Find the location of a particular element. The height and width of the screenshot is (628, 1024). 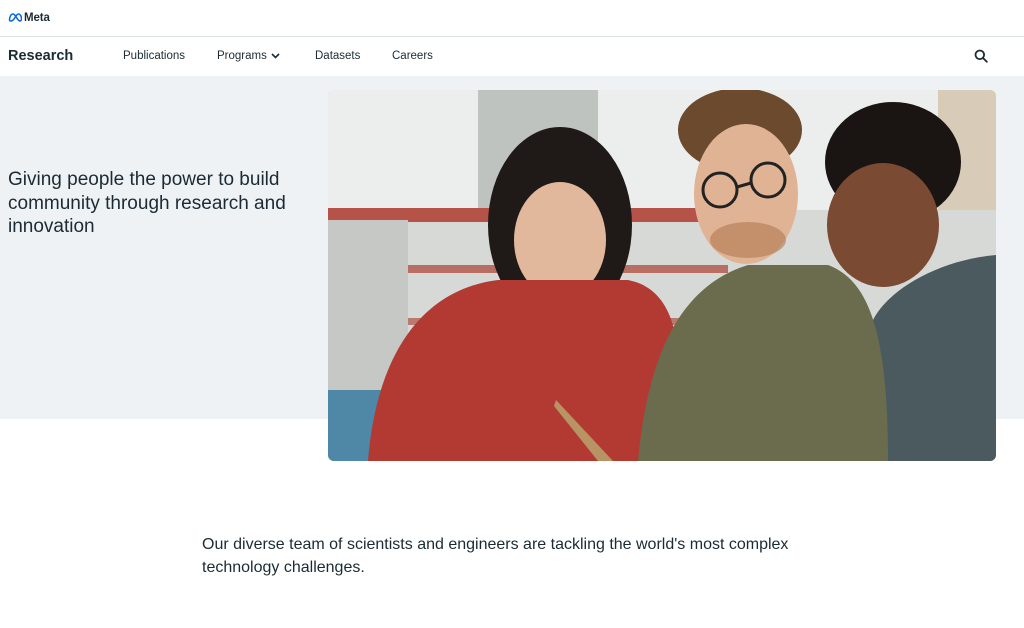

search-button is located at coordinates (981, 58).